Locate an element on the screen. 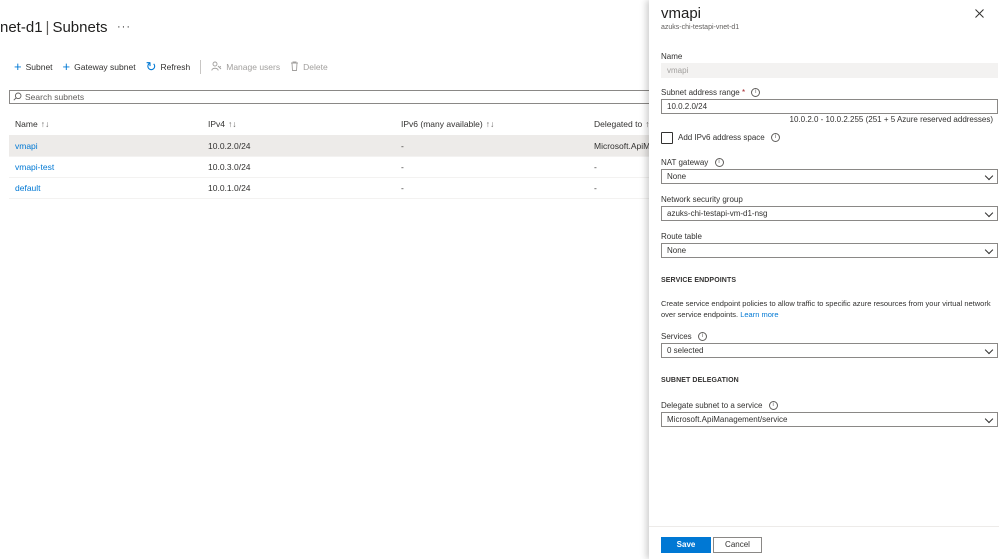 The image size is (999, 559). column-header-ipv6: IPv6 (many available) ↑↓ is located at coordinates (493, 124).